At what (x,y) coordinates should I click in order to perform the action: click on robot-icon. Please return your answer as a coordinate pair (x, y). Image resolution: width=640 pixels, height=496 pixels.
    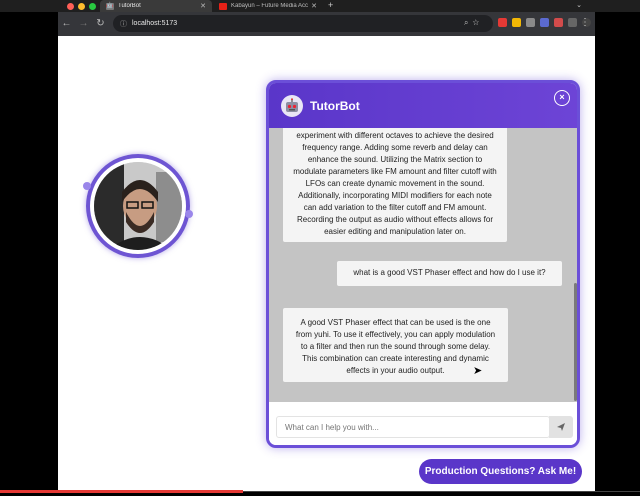
    Looking at the image, I should click on (292, 105).